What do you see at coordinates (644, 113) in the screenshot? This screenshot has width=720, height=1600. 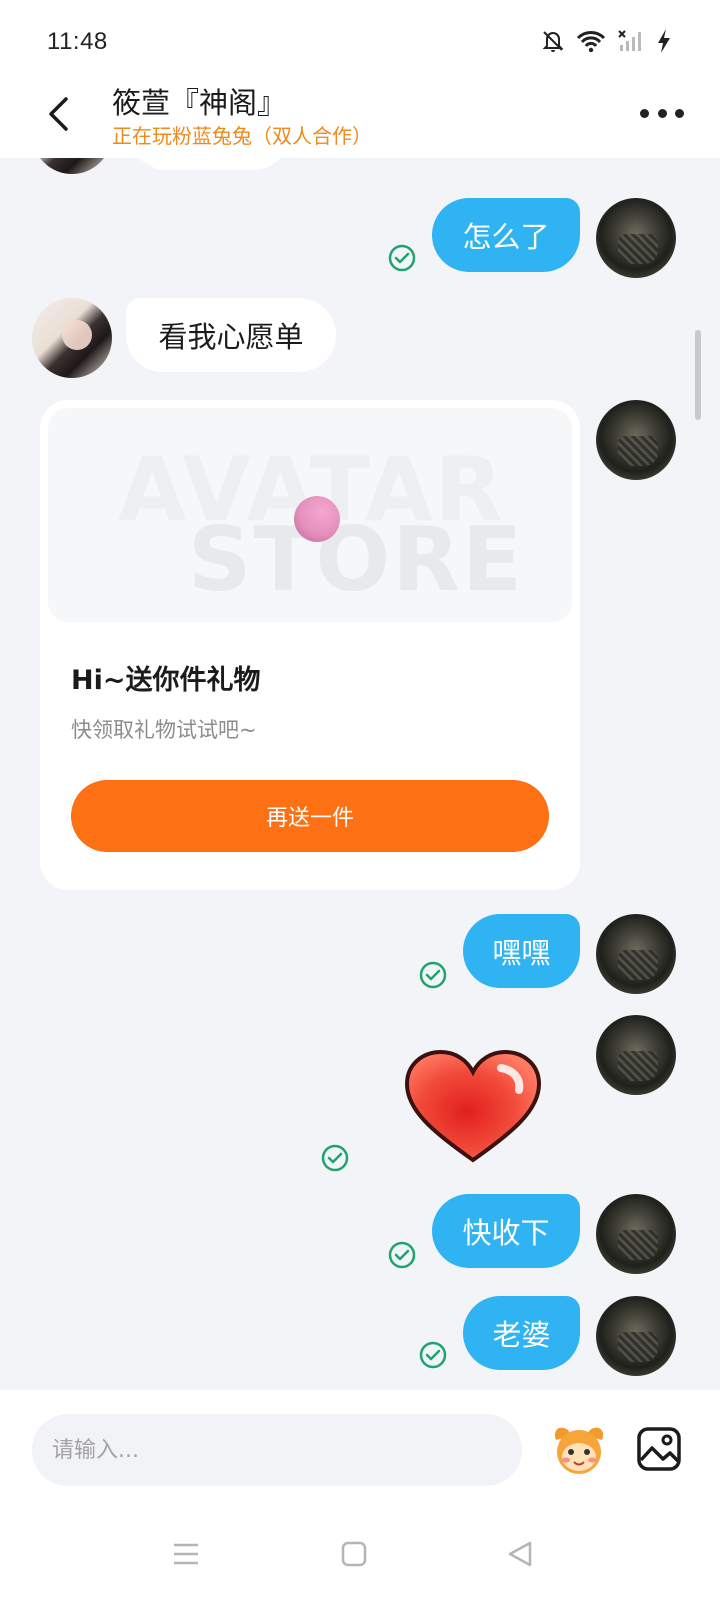 I see `more-dots-icon` at bounding box center [644, 113].